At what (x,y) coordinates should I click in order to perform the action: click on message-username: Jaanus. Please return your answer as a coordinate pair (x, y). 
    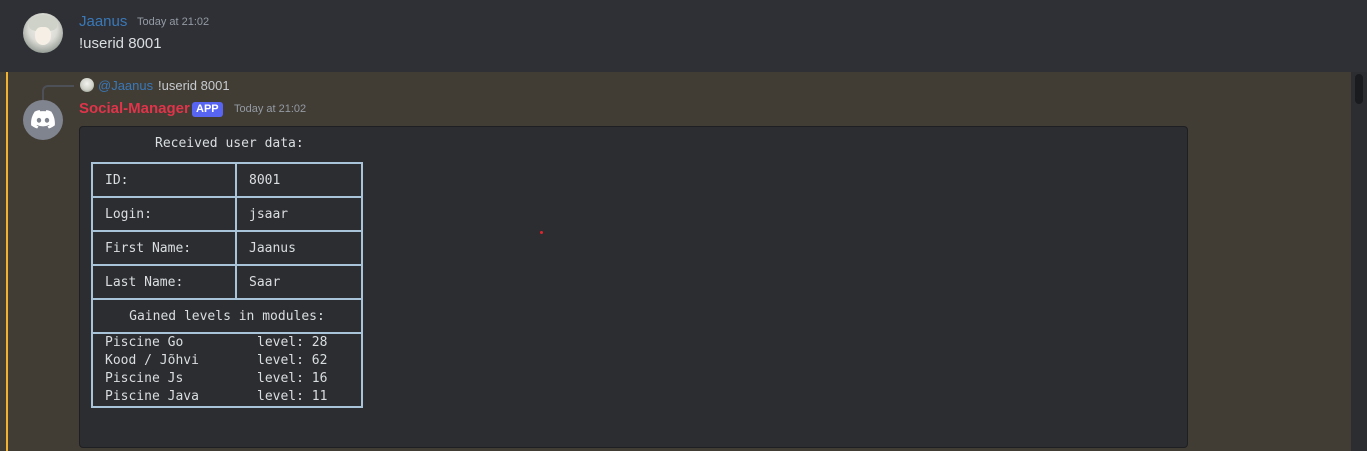
    Looking at the image, I should click on (103, 21).